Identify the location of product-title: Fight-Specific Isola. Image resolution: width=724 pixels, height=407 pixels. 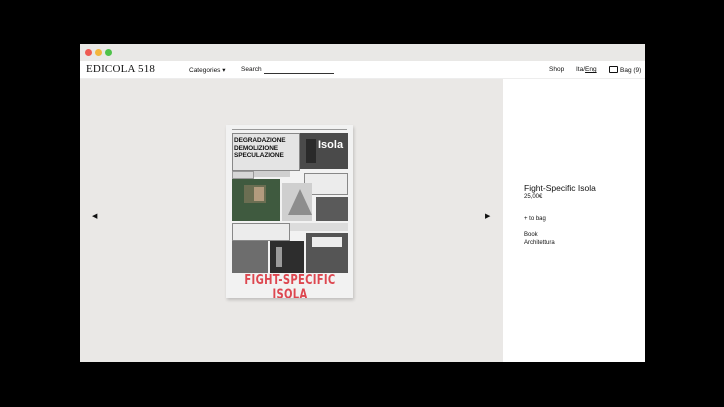
(560, 188).